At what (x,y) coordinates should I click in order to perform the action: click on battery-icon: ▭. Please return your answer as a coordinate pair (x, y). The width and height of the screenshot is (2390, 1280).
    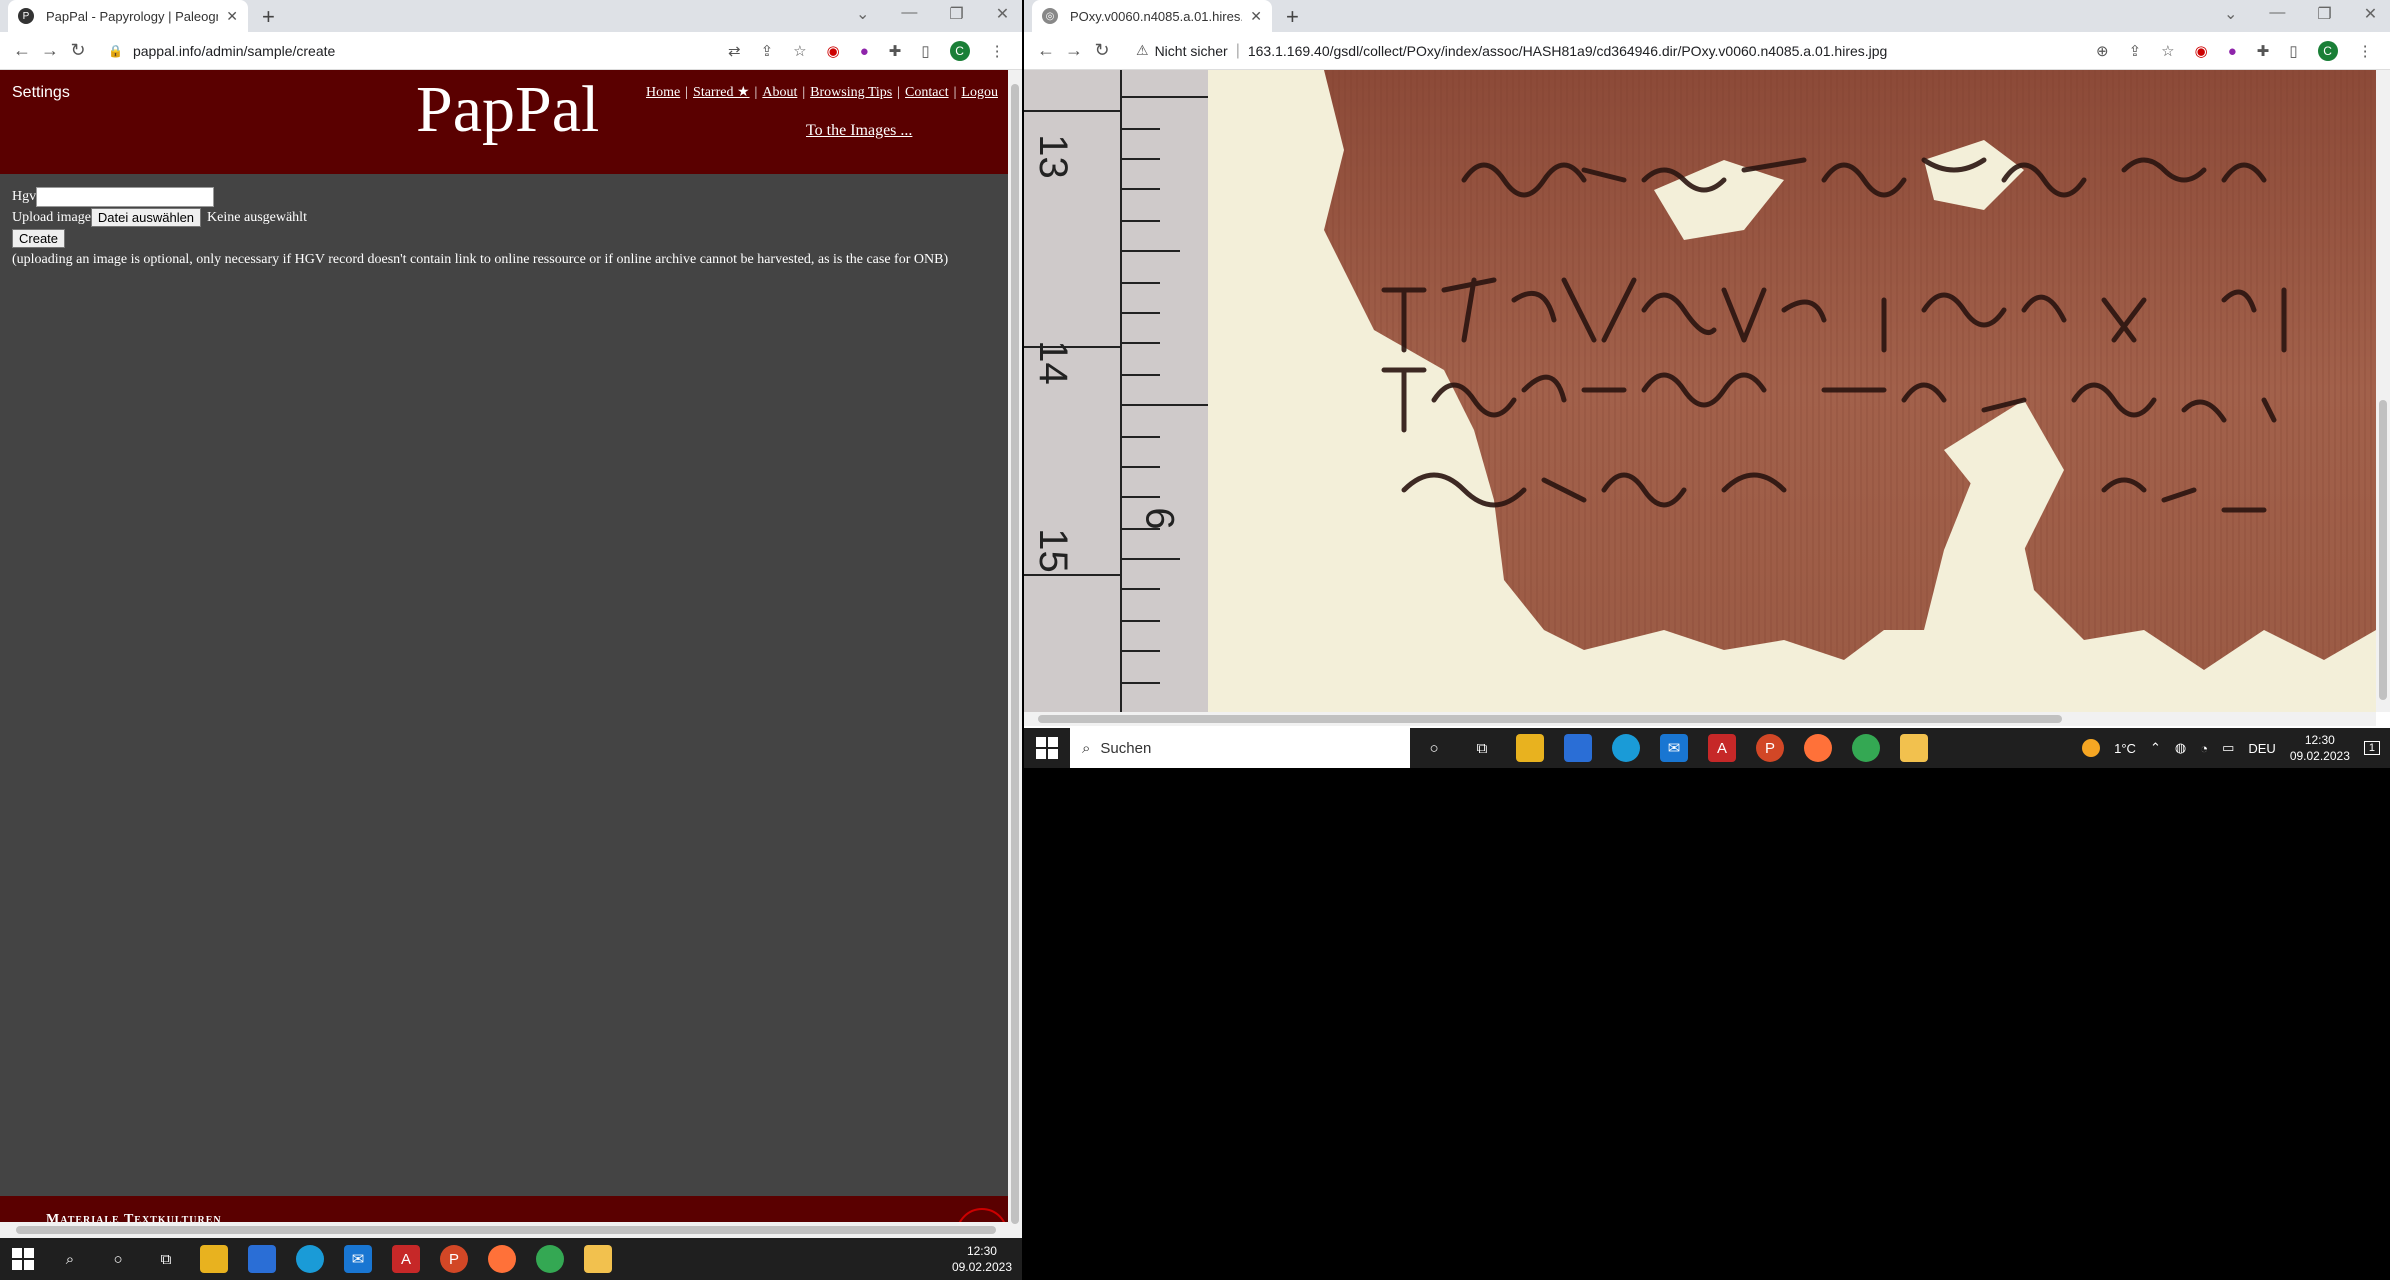
    Looking at the image, I should click on (2228, 748).